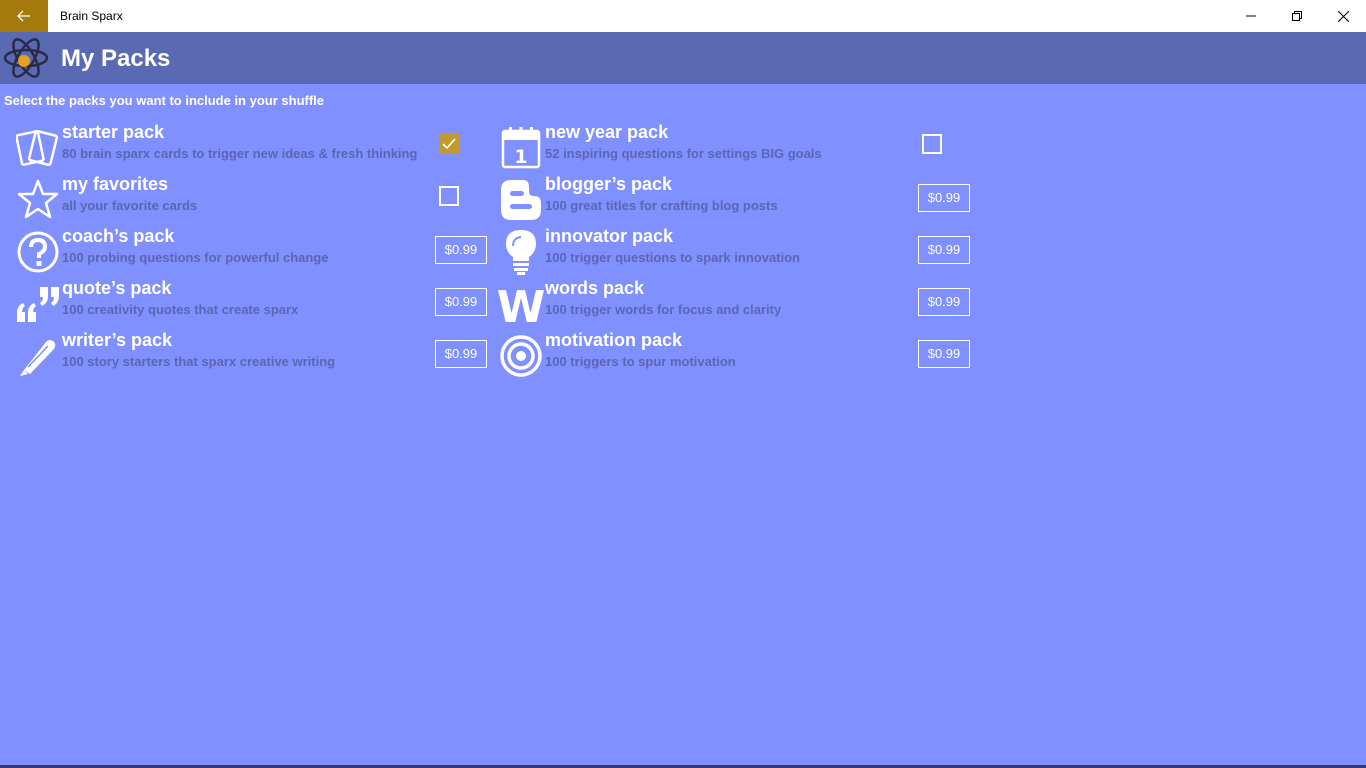  Describe the element at coordinates (607, 132) in the screenshot. I see `pack-name: new year pack` at that location.